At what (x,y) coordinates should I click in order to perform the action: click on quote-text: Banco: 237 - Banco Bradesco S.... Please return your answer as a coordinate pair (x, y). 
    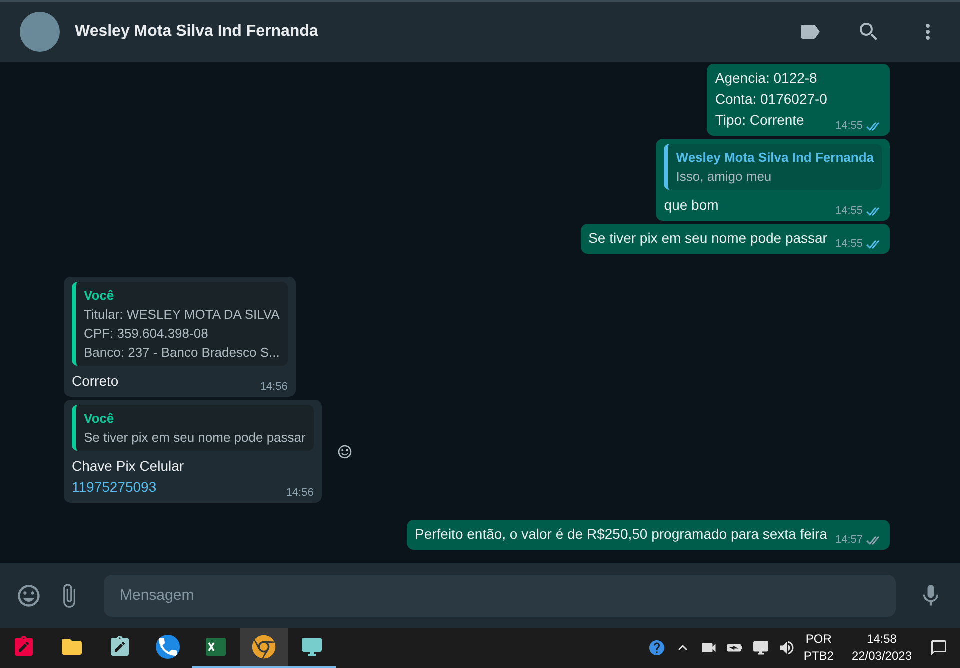
    Looking at the image, I should click on (182, 352).